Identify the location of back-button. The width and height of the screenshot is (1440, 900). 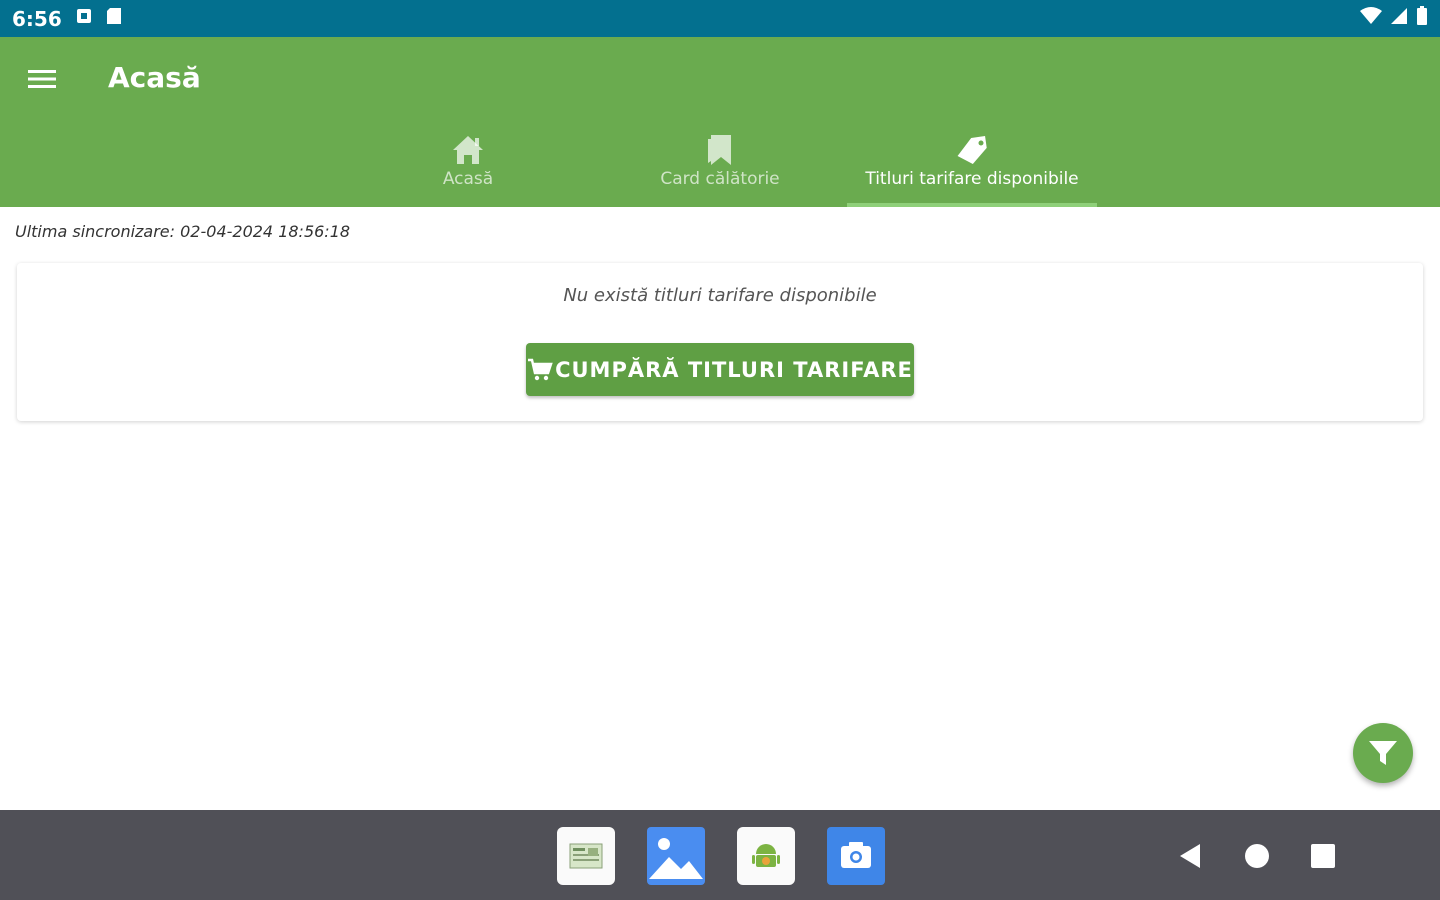
(1190, 856).